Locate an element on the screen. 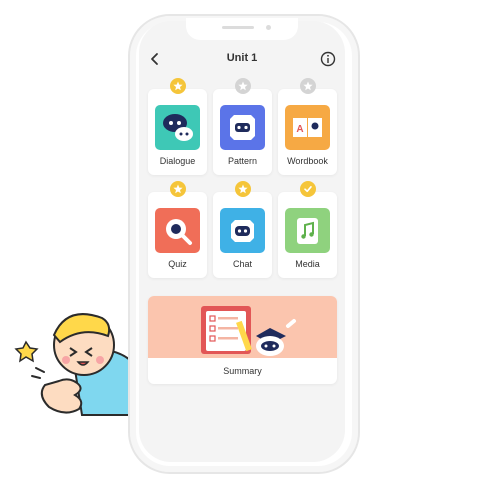 The image size is (485, 483). quiz-thumbnail is located at coordinates (177, 230).